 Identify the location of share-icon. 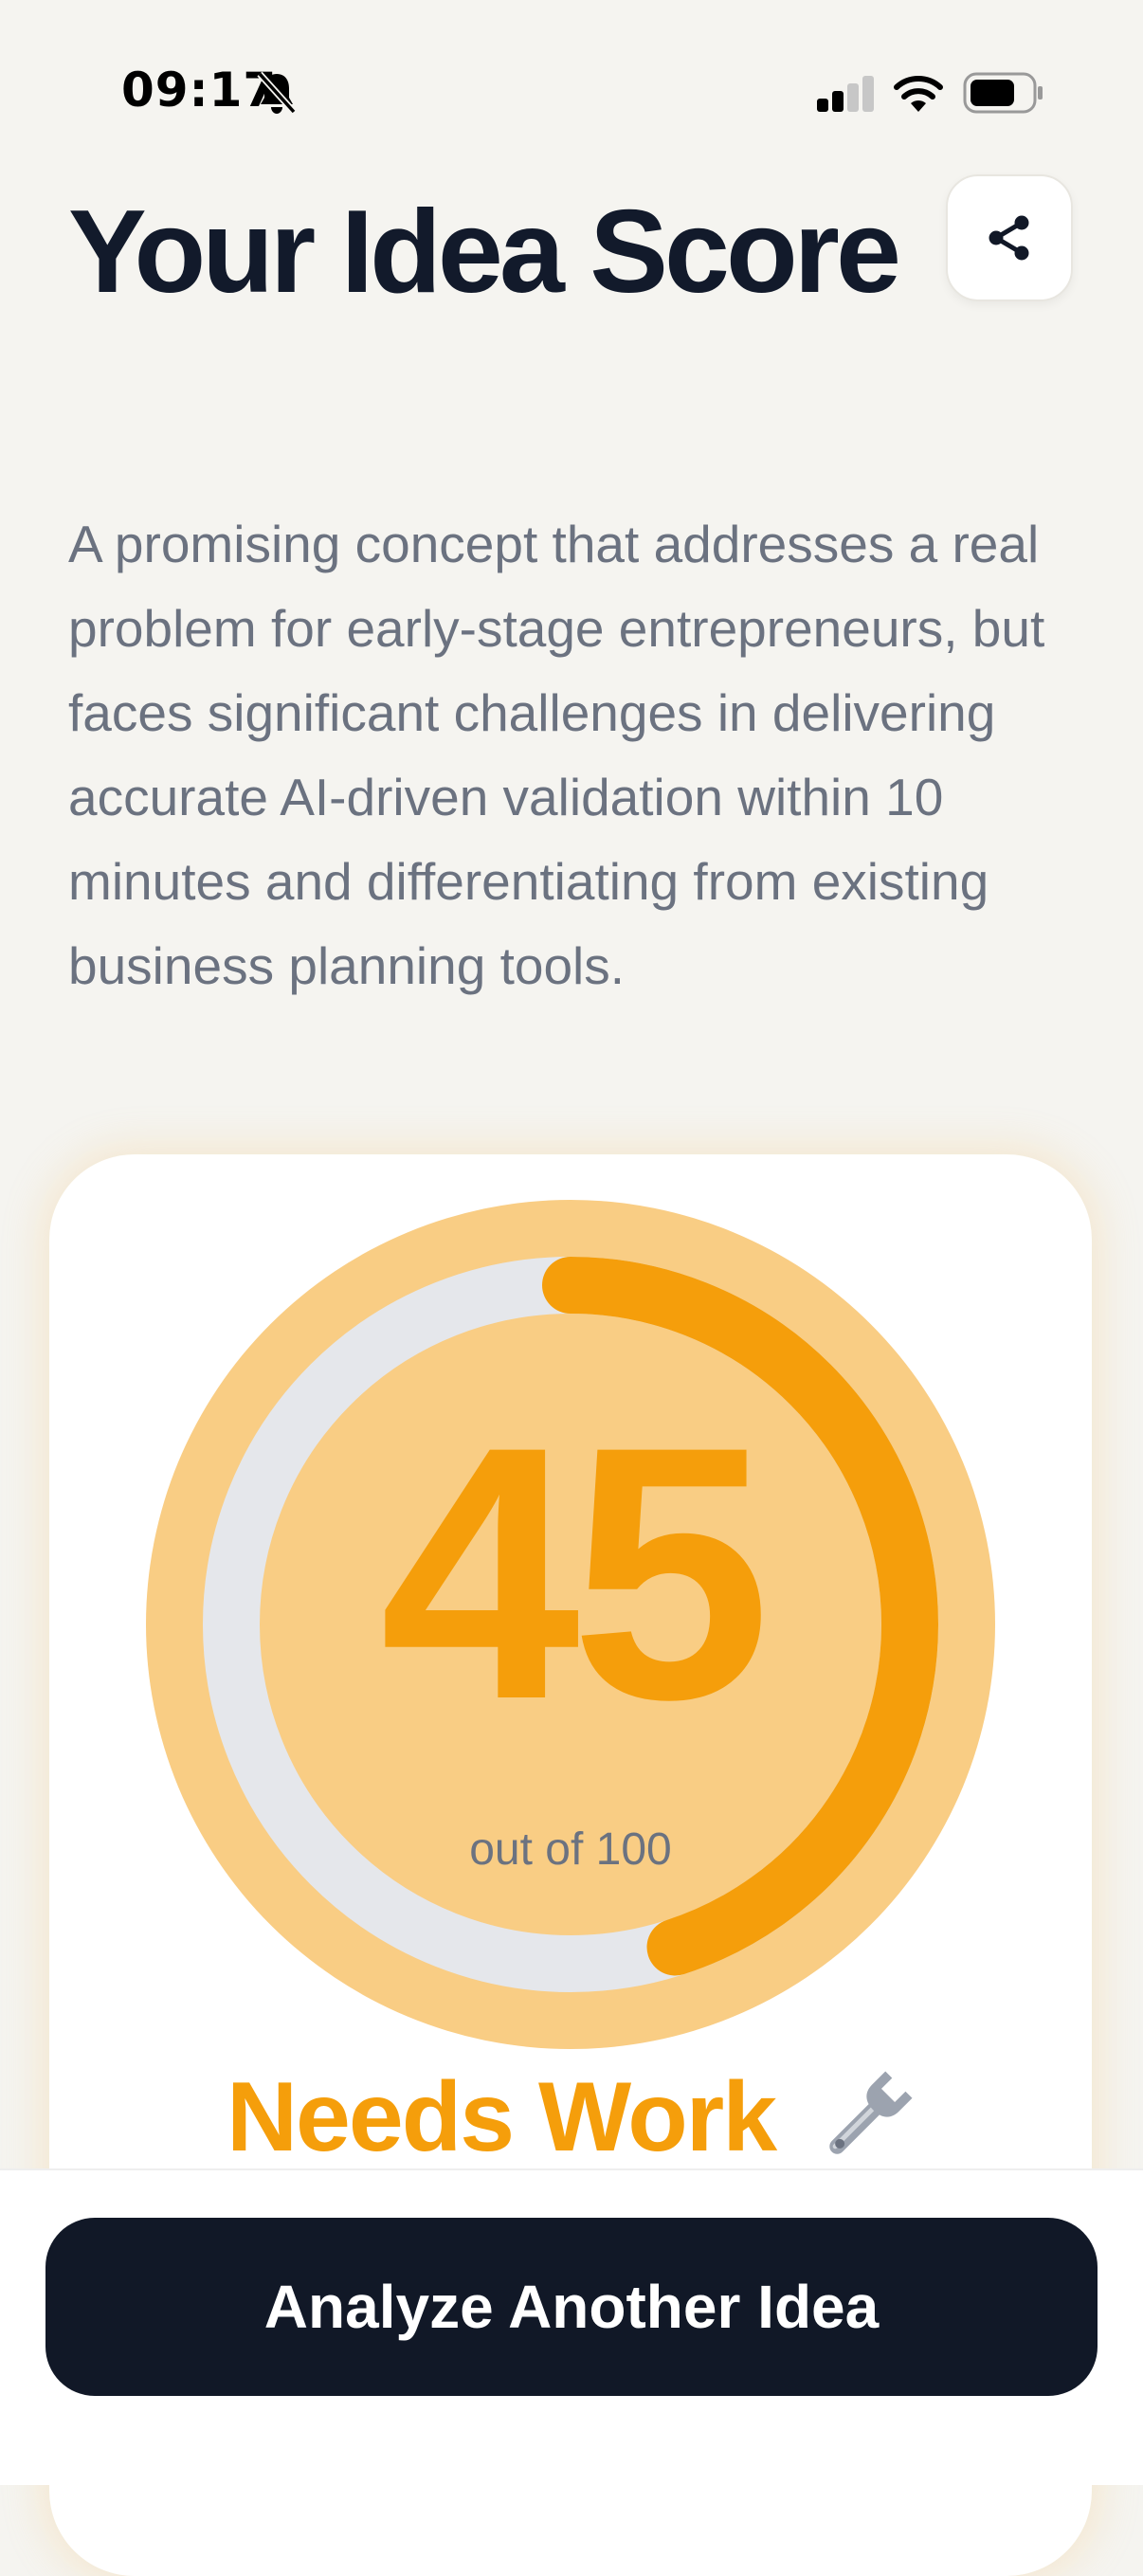
(1009, 238).